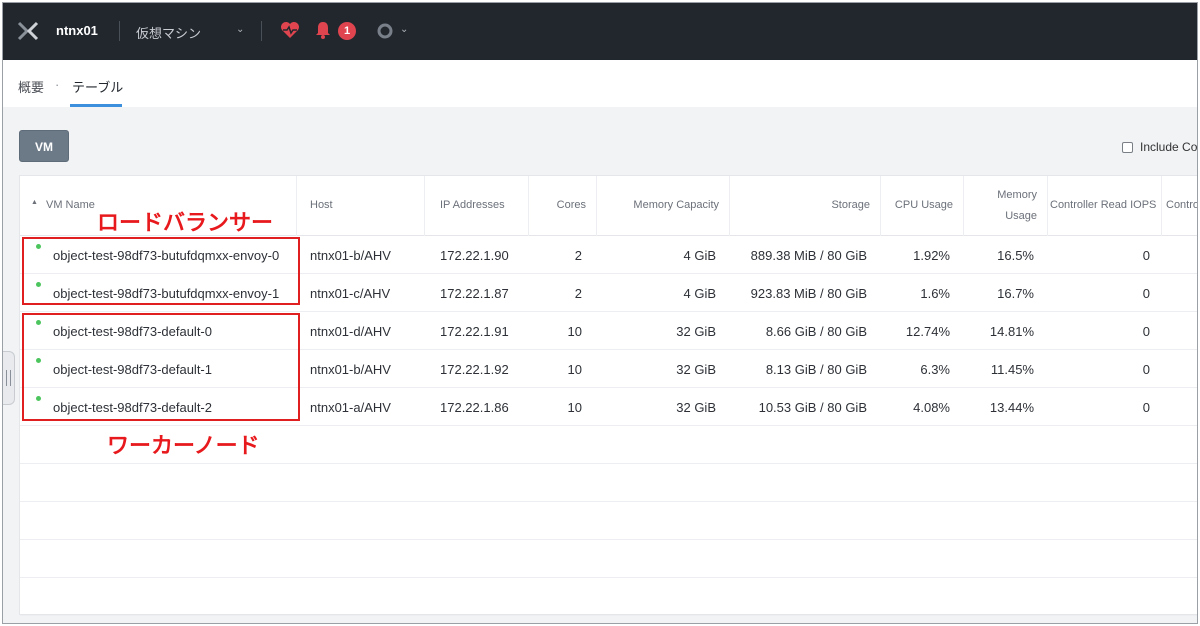  Describe the element at coordinates (9, 378) in the screenshot. I see `sidebar-drag-handle` at that location.